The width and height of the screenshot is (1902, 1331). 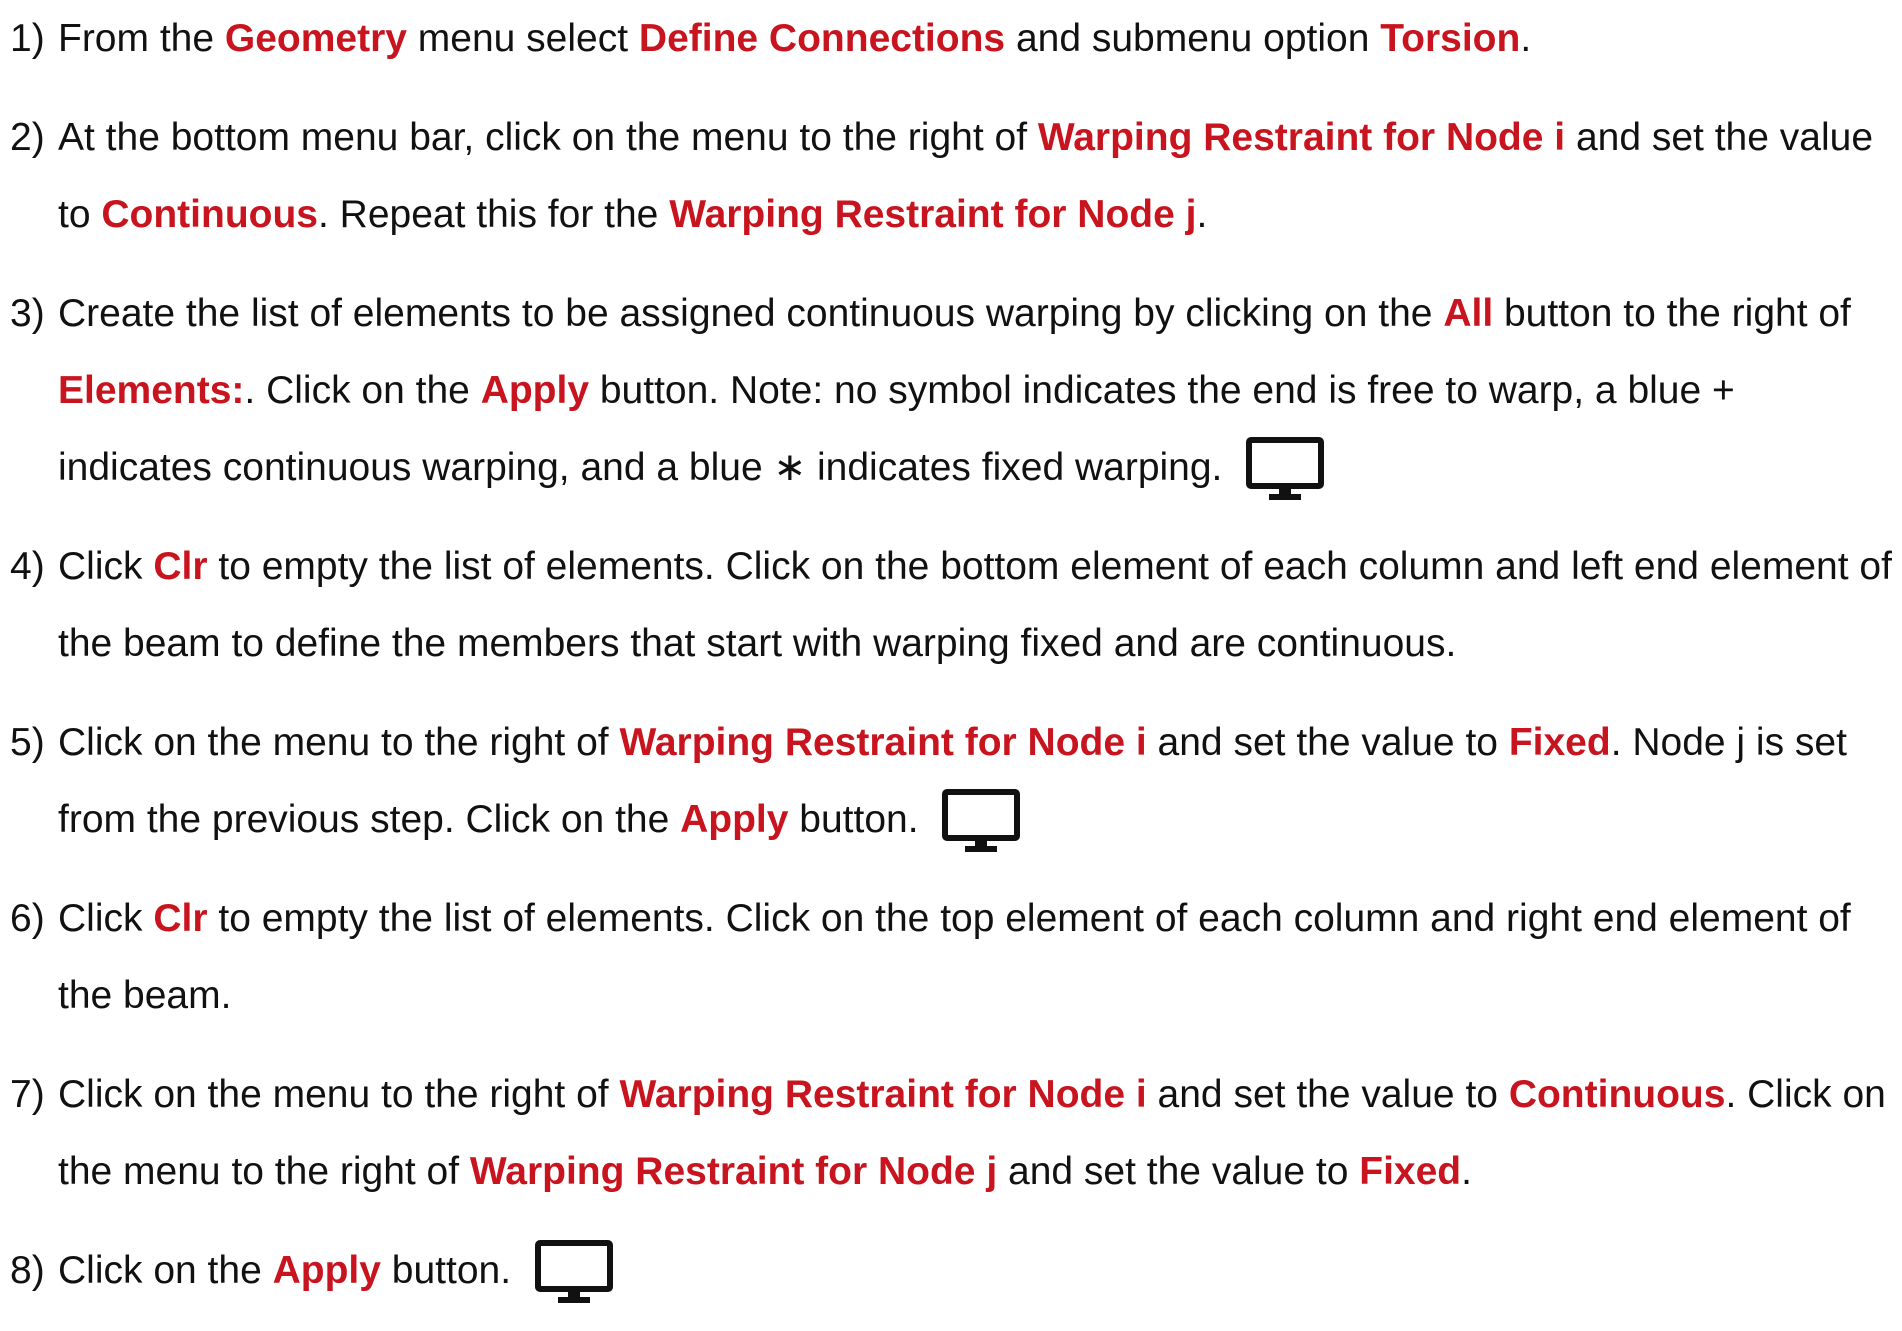 What do you see at coordinates (27, 38) in the screenshot?
I see `step-number: 1)` at bounding box center [27, 38].